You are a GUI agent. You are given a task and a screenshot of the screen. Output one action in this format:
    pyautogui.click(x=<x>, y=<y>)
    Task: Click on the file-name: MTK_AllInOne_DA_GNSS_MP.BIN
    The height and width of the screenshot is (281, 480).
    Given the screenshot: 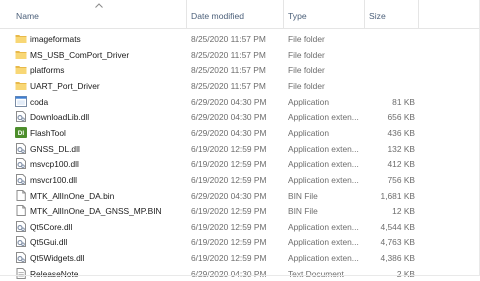 What is the action you would take?
    pyautogui.click(x=96, y=211)
    